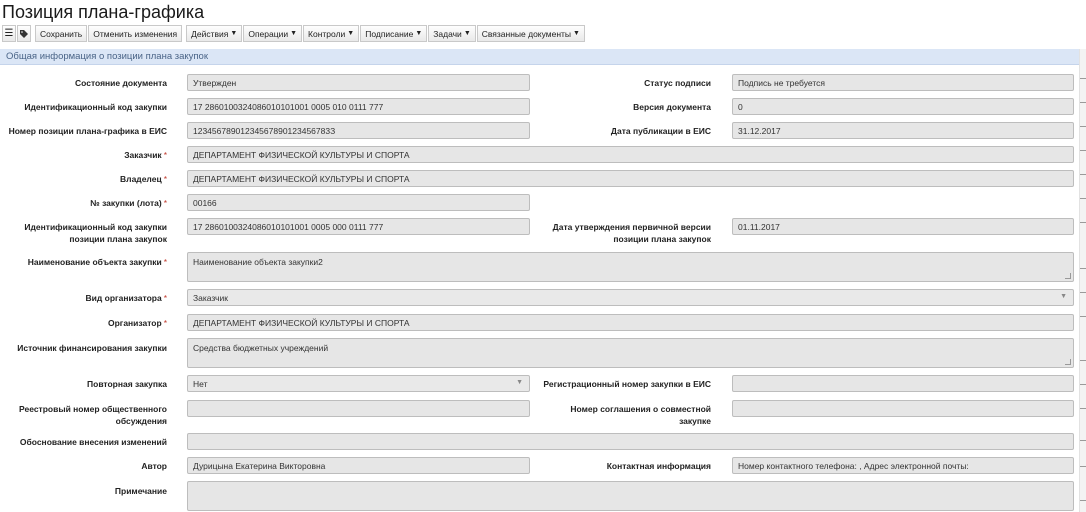 The image size is (1086, 512). What do you see at coordinates (630, 353) in the screenshot?
I see `funding-textarea: Средства бюджетных учреждений` at bounding box center [630, 353].